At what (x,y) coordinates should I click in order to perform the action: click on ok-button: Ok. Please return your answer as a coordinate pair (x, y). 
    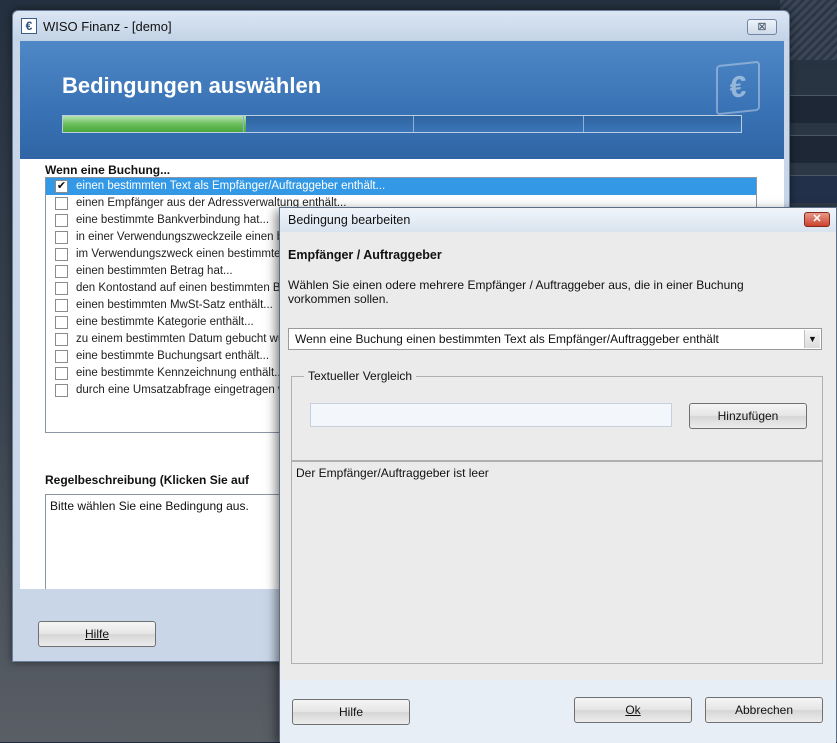
    Looking at the image, I should click on (633, 710).